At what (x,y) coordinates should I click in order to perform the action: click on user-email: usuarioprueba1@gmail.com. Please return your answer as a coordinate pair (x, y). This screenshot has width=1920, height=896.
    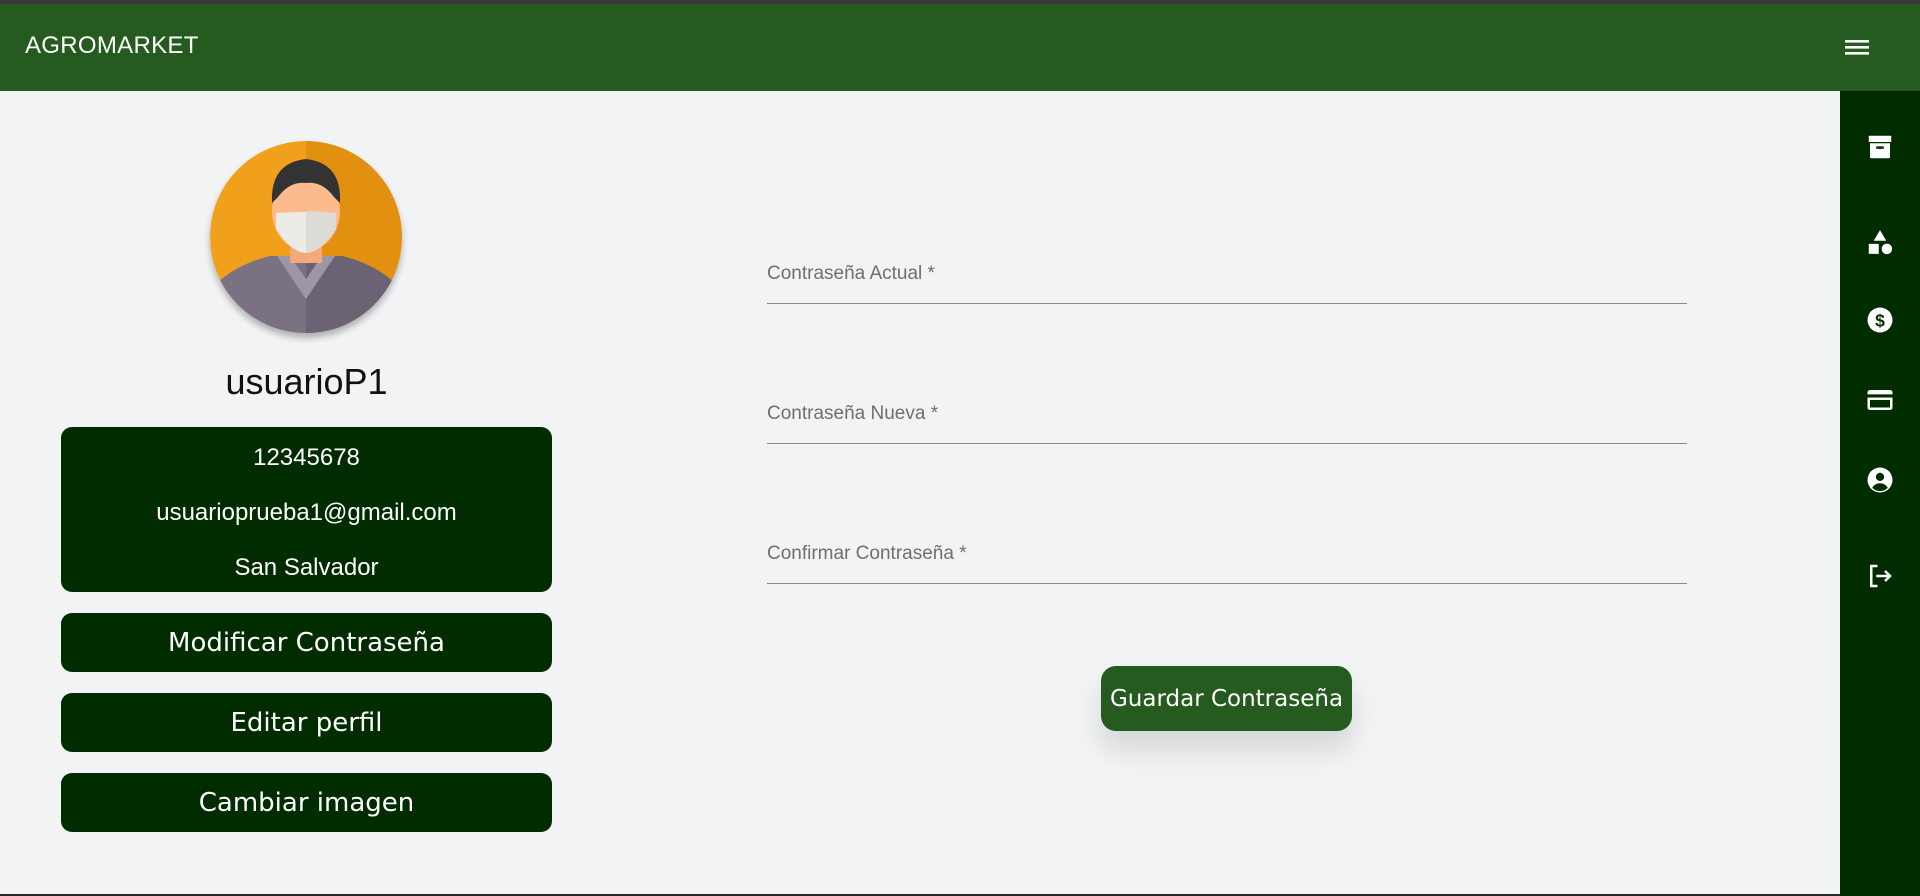
    Looking at the image, I should click on (306, 512).